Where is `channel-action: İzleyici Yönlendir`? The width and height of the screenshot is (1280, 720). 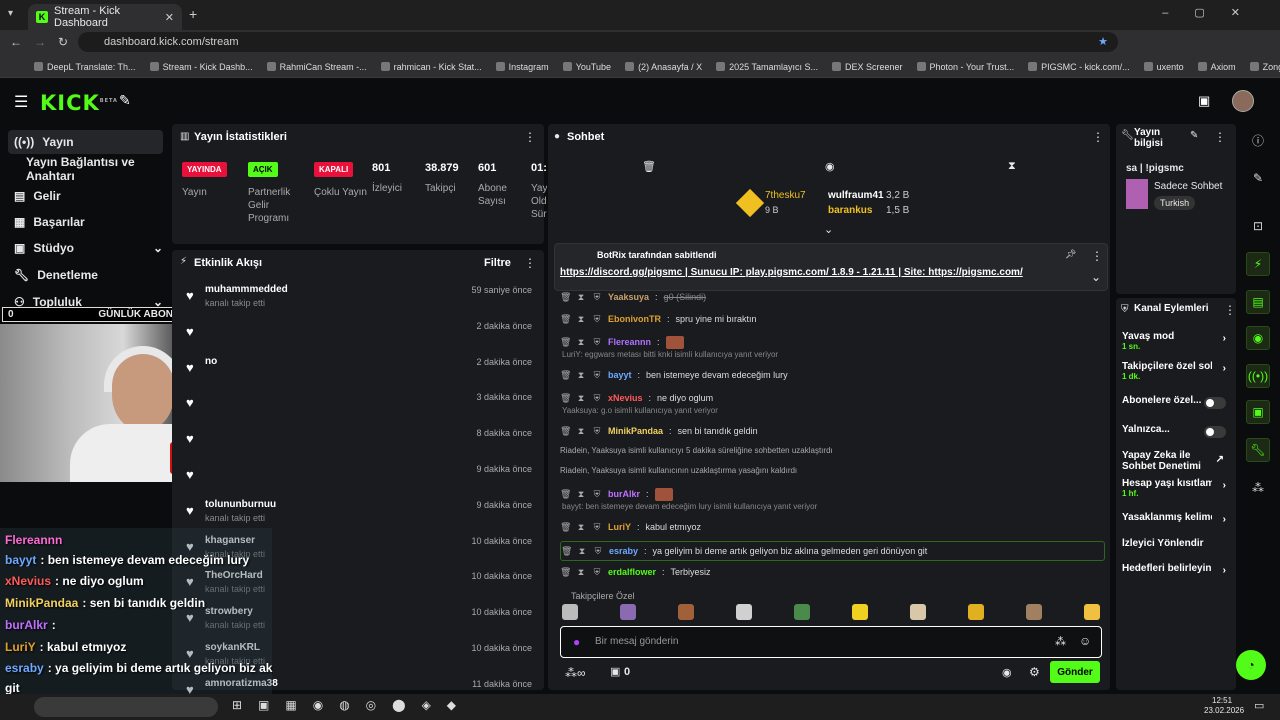 channel-action: İzleyici Yönlendir is located at coordinates (1176, 543).